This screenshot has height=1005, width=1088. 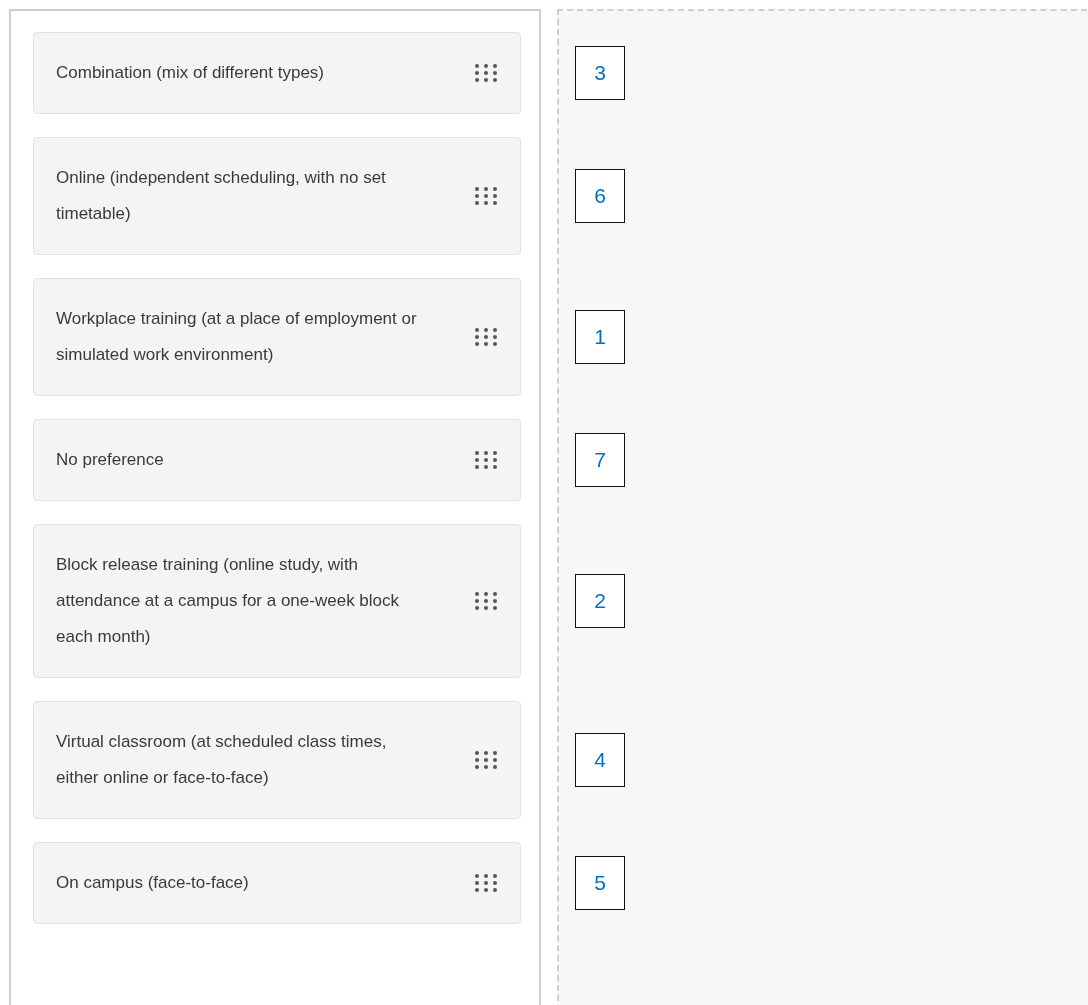 I want to click on draggable-option: Combination (mix of different types), so click(x=277, y=73).